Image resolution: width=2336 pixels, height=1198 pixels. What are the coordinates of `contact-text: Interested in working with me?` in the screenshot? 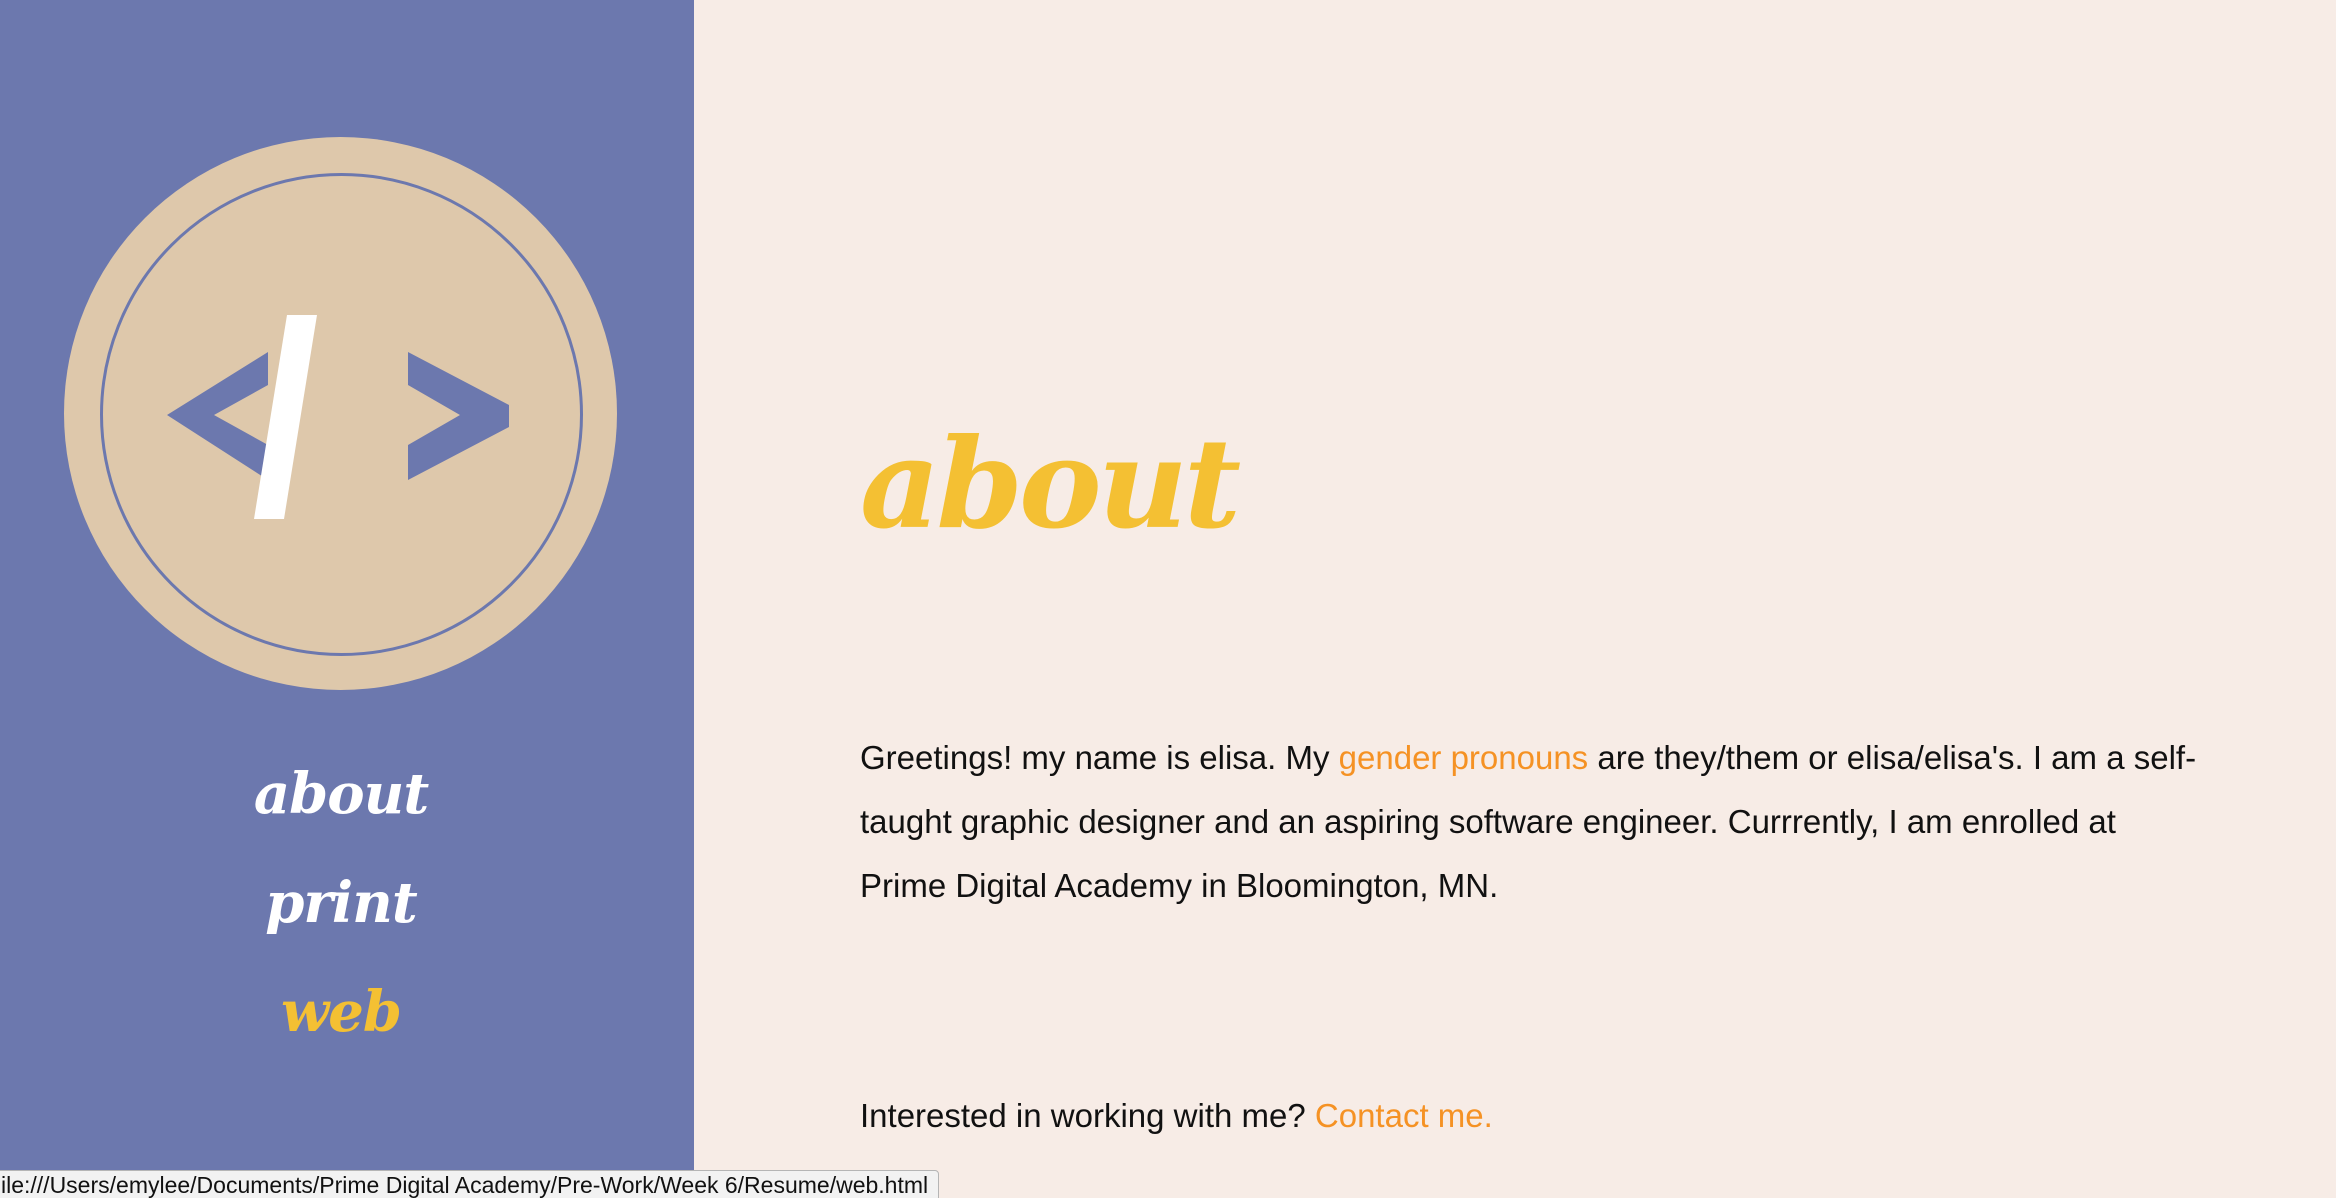 It's located at (1087, 1115).